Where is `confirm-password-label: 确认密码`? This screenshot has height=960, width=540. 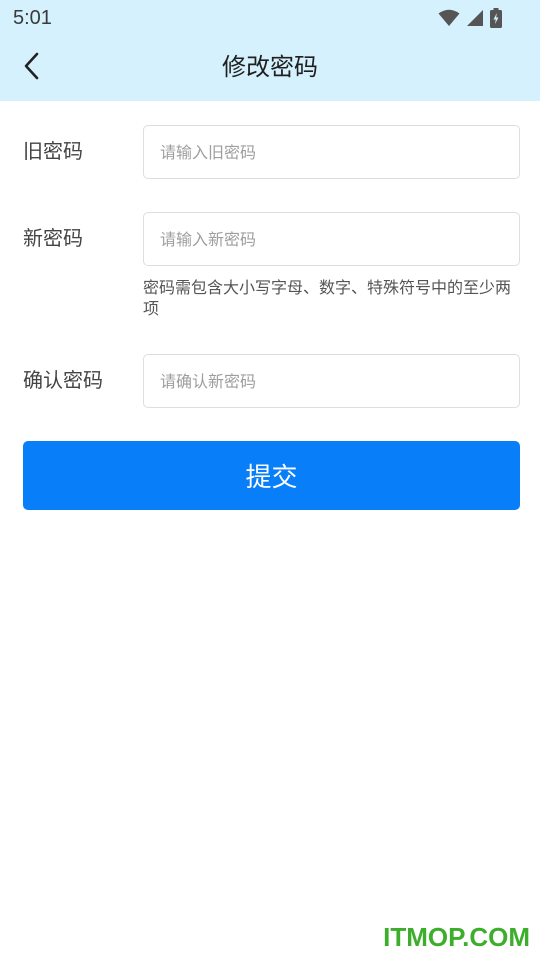
confirm-password-label: 确认密码 is located at coordinates (63, 380).